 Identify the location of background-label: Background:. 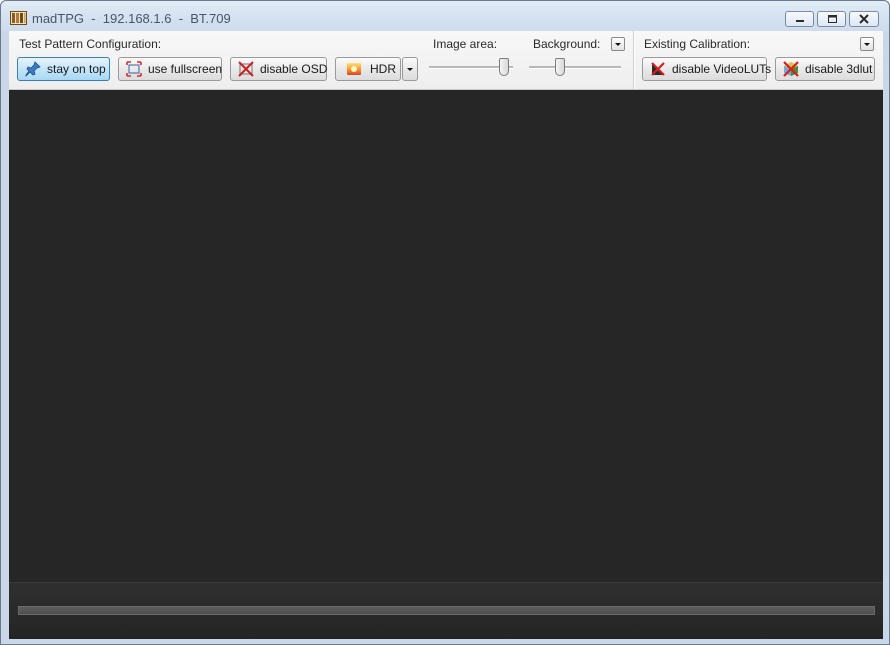
(567, 44).